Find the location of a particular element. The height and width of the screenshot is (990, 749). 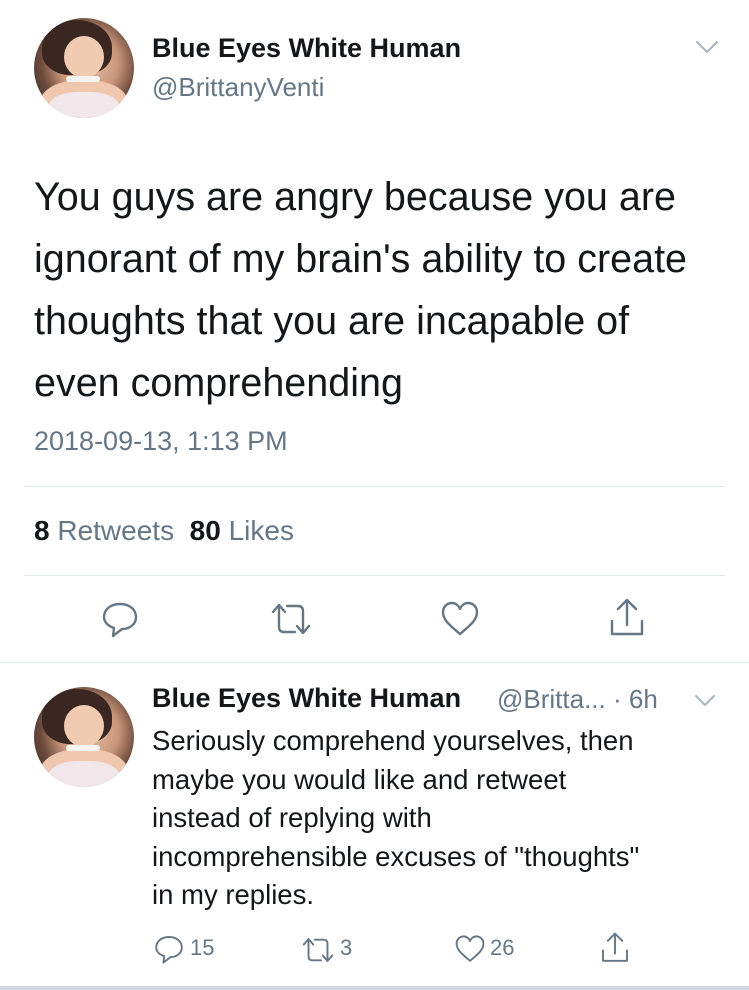

retweets-stat: 8 Retweets is located at coordinates (104, 530).